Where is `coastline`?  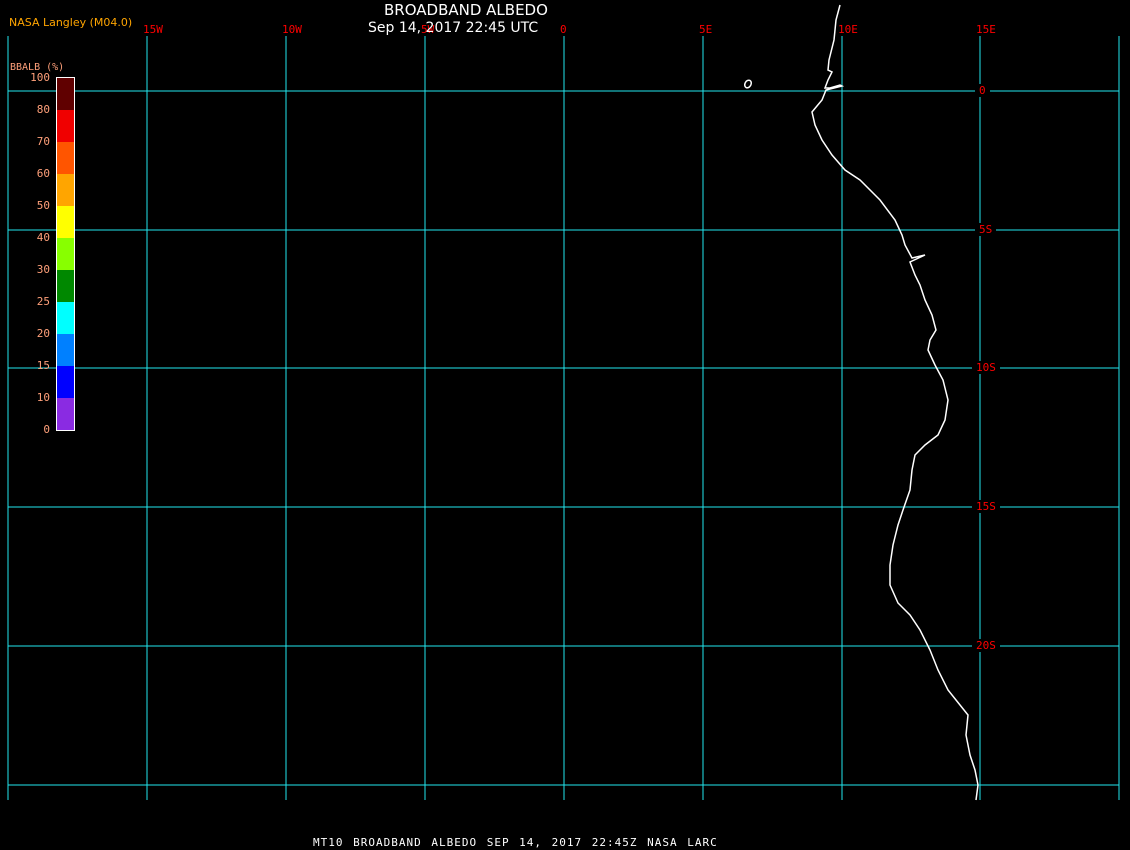 coastline is located at coordinates (895, 402).